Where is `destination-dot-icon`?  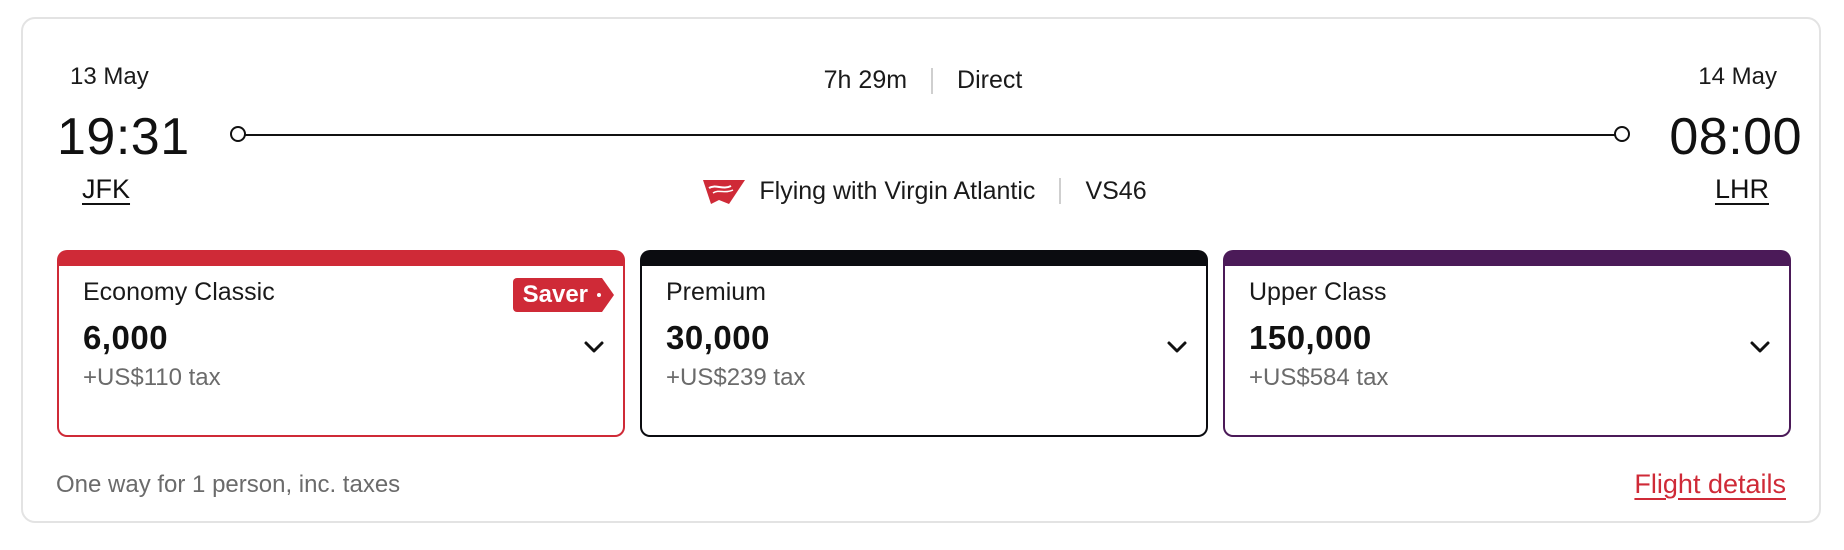 destination-dot-icon is located at coordinates (1622, 134).